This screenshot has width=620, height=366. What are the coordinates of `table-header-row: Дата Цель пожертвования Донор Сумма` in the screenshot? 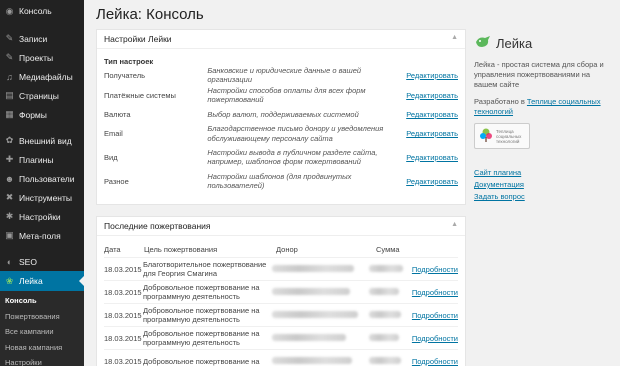 It's located at (281, 249).